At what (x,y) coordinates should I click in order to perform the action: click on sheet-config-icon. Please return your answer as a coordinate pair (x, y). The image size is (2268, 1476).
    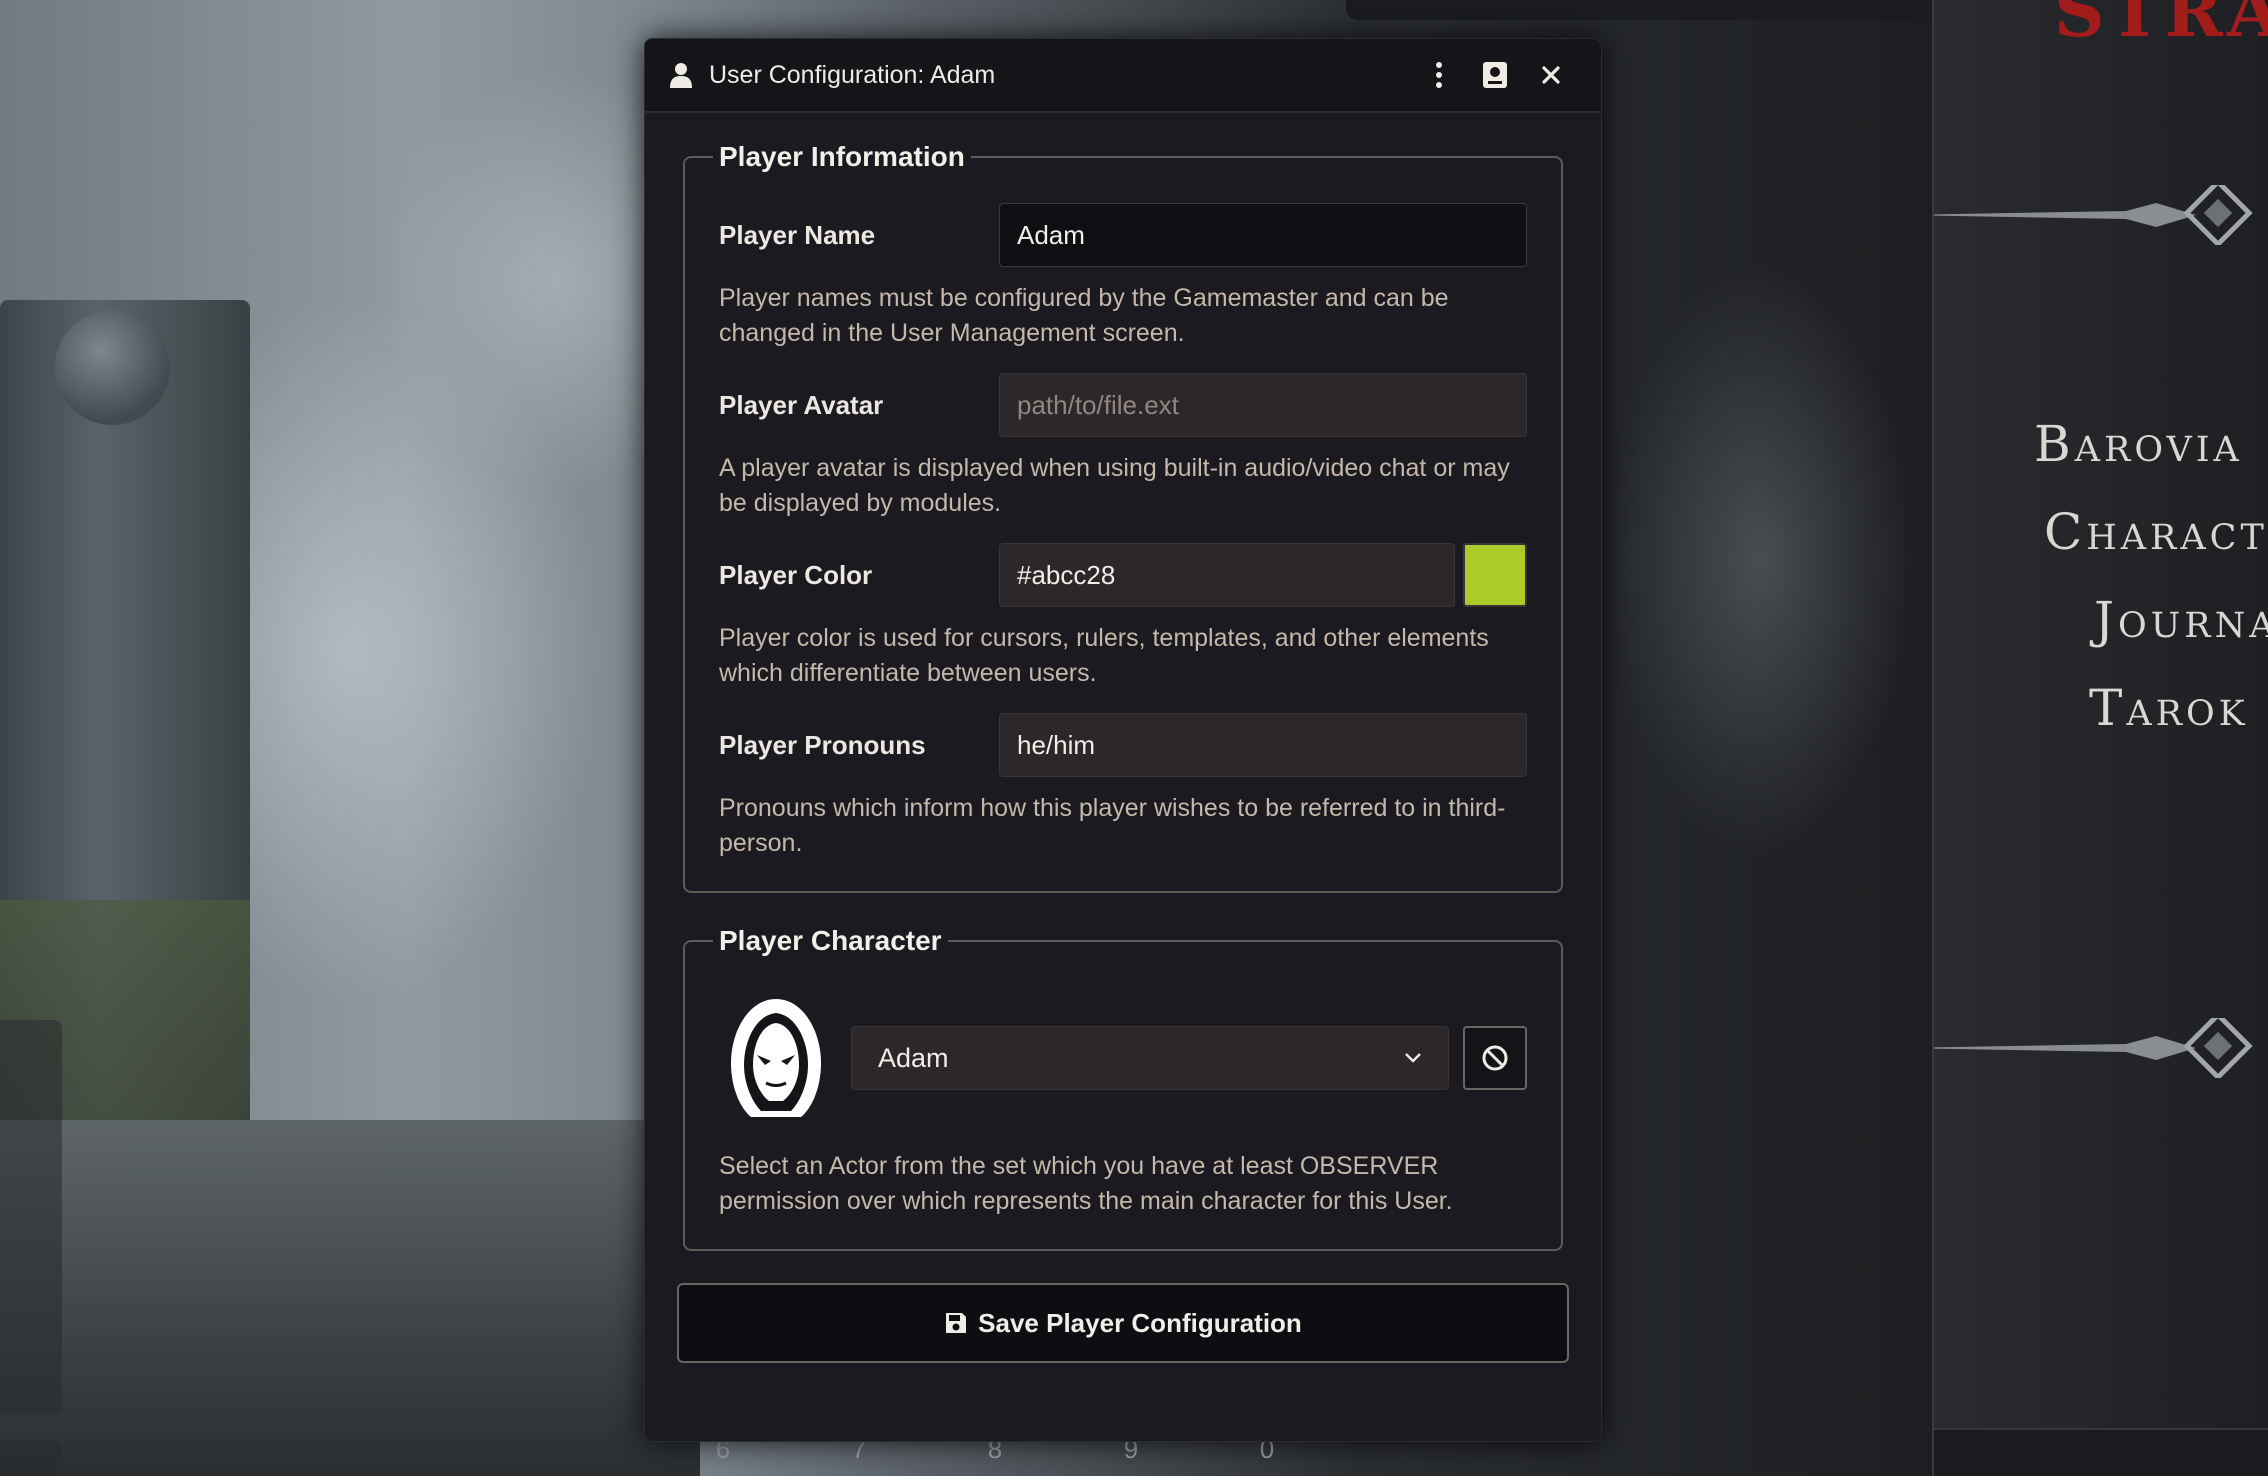
    Looking at the image, I should click on (1495, 75).